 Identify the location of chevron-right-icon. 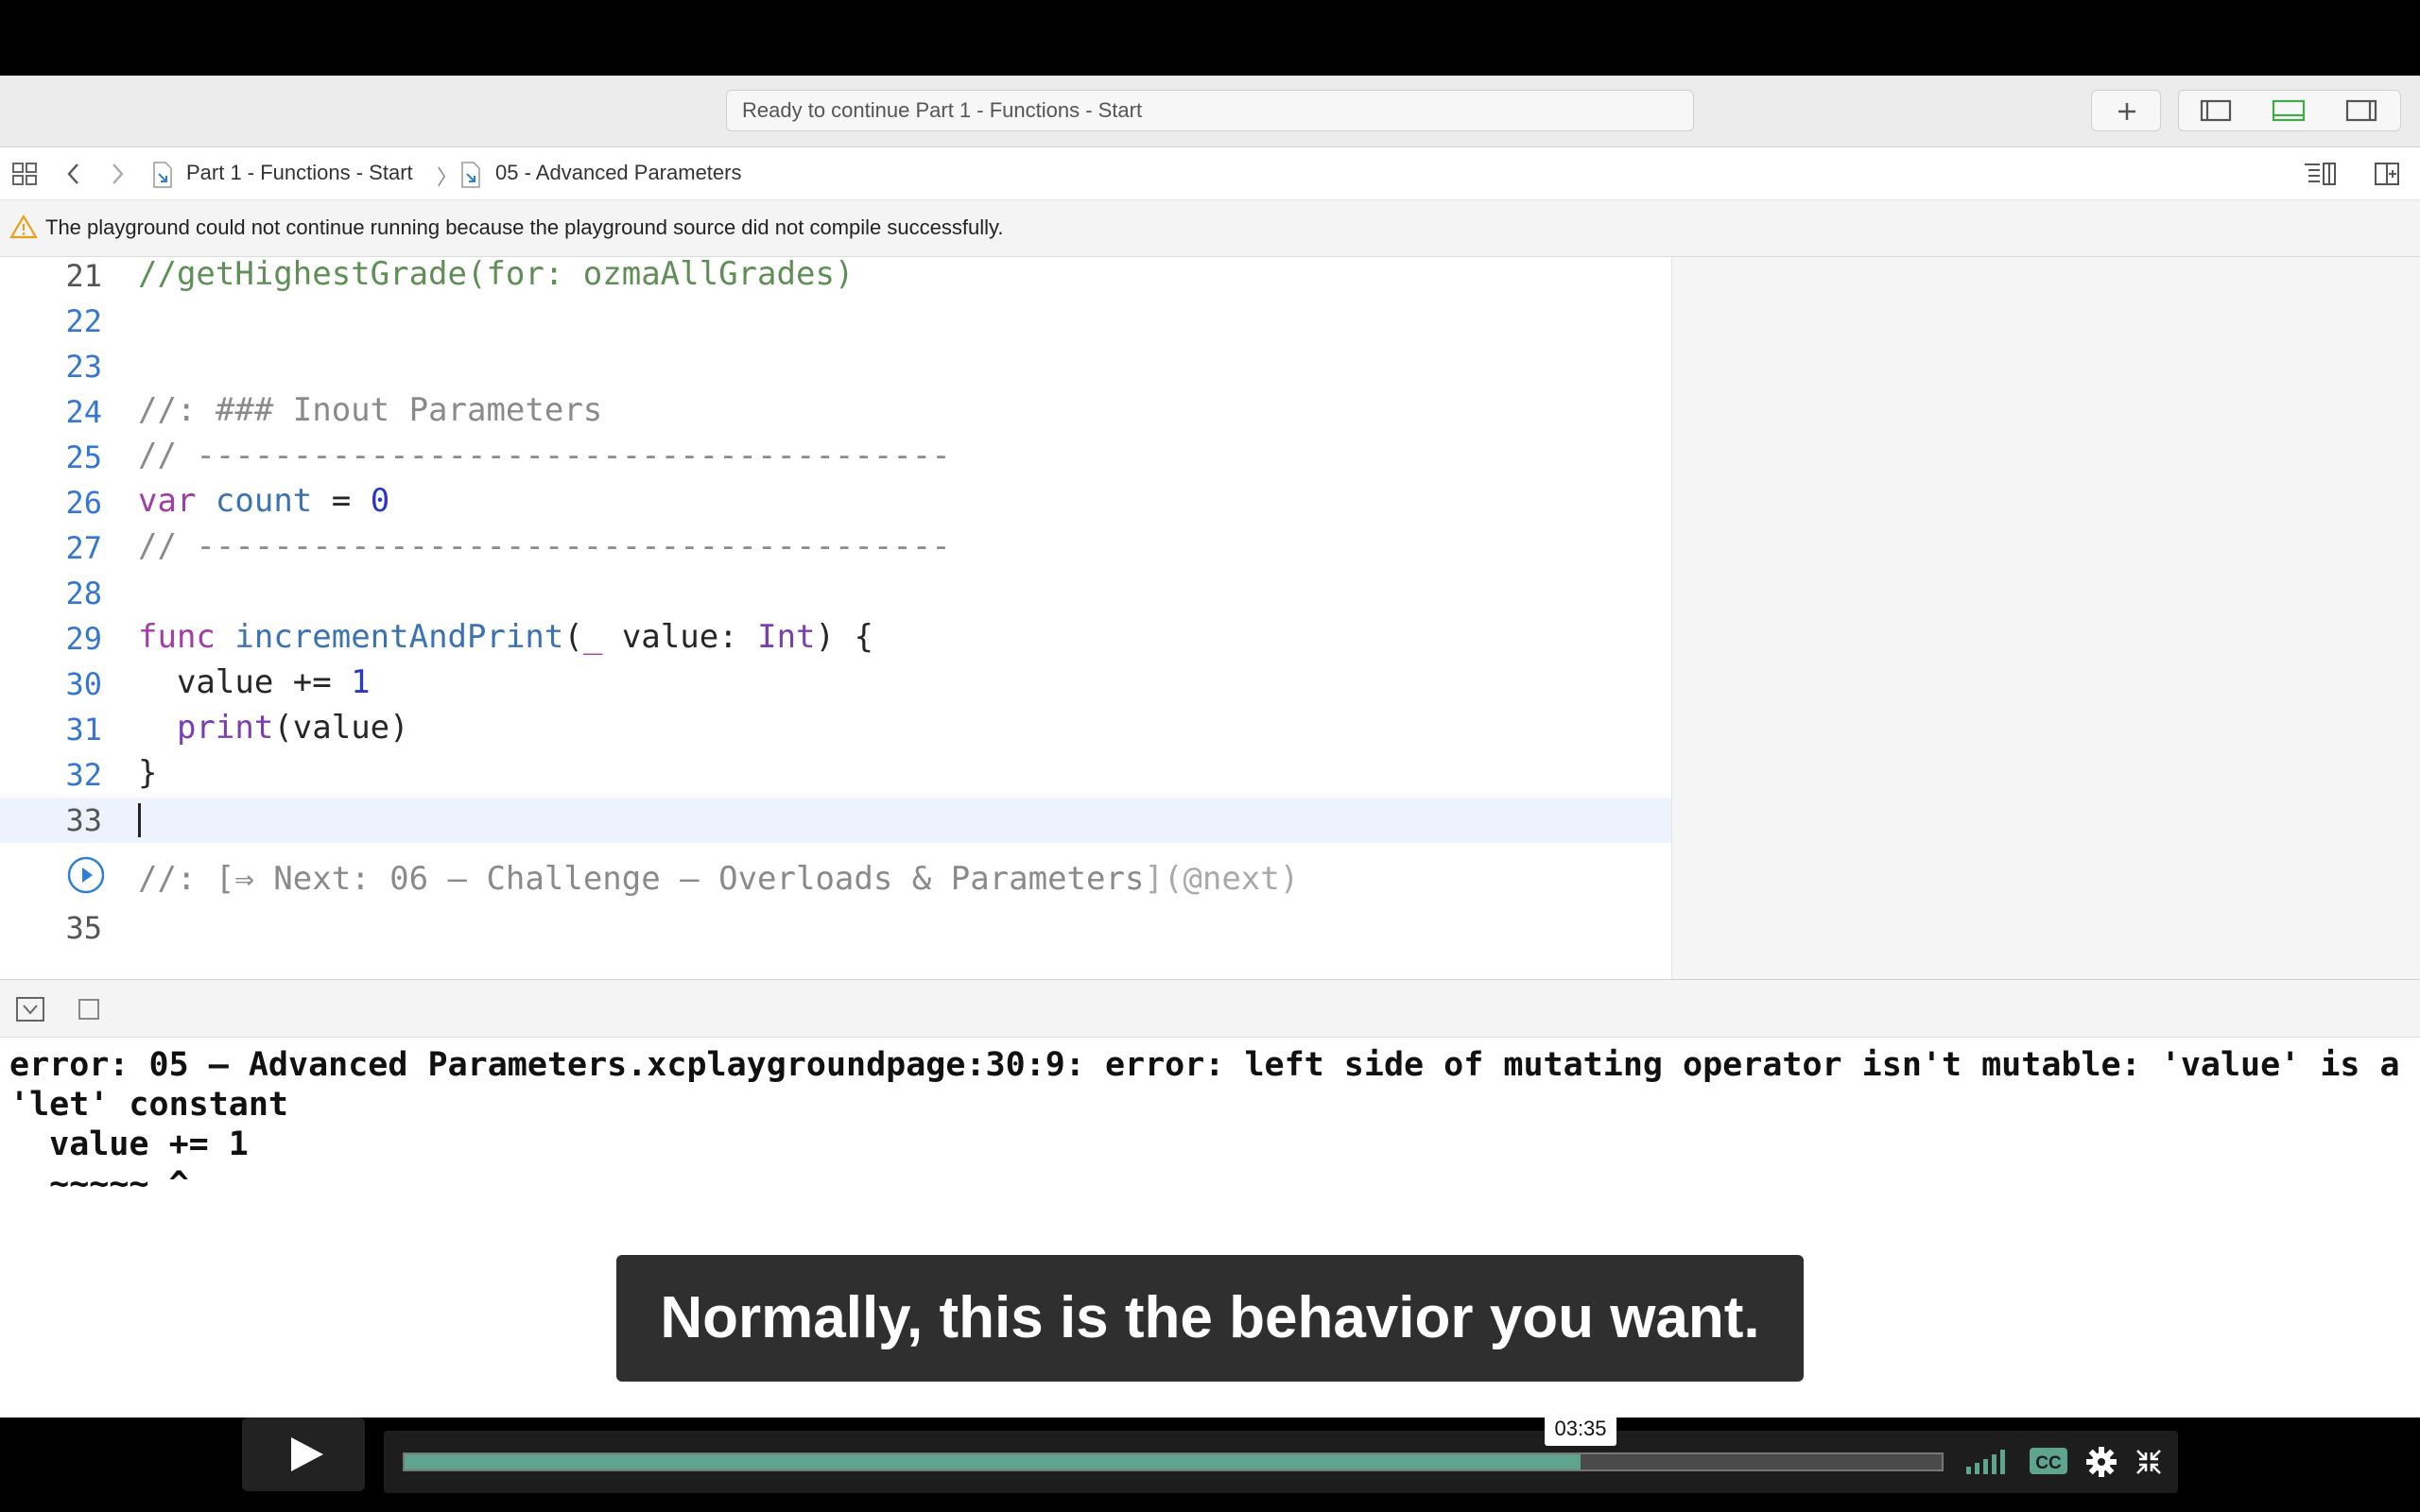
(118, 173).